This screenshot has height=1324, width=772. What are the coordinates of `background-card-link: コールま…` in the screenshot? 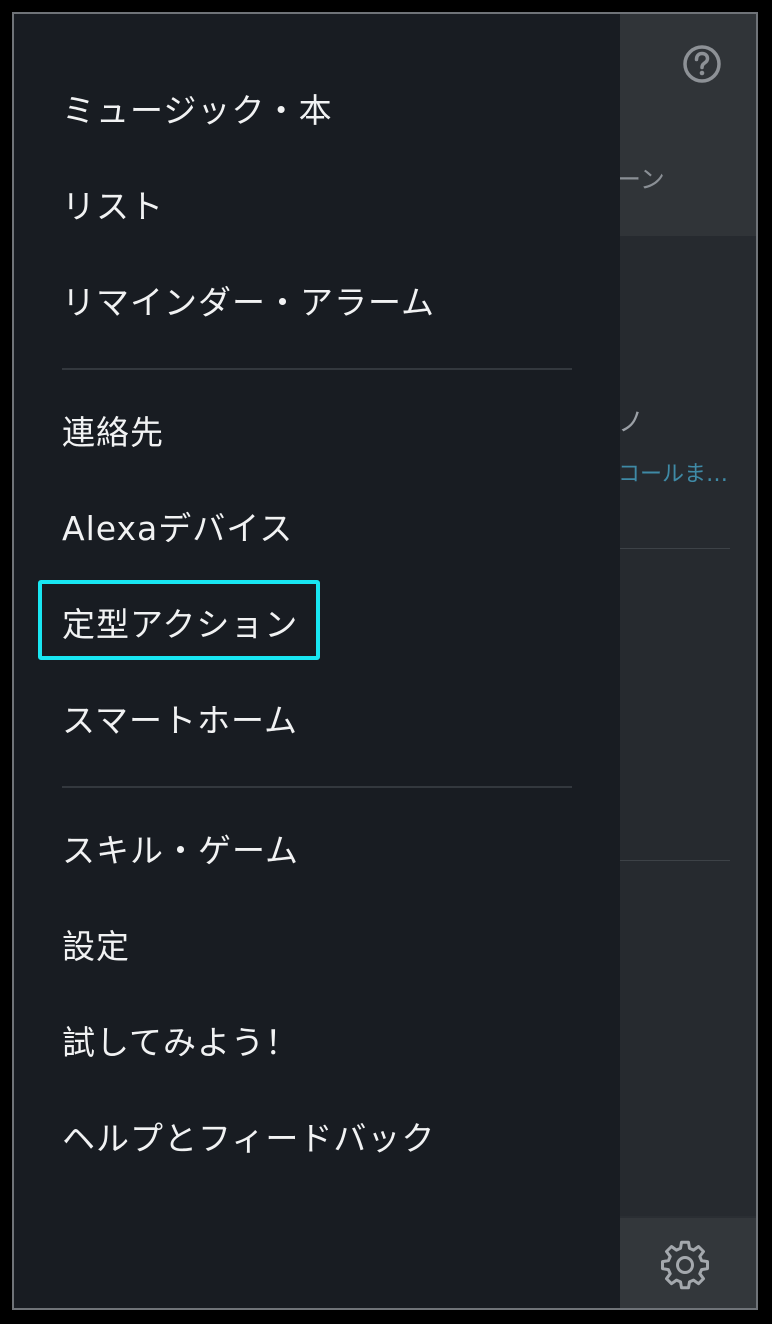 It's located at (673, 474).